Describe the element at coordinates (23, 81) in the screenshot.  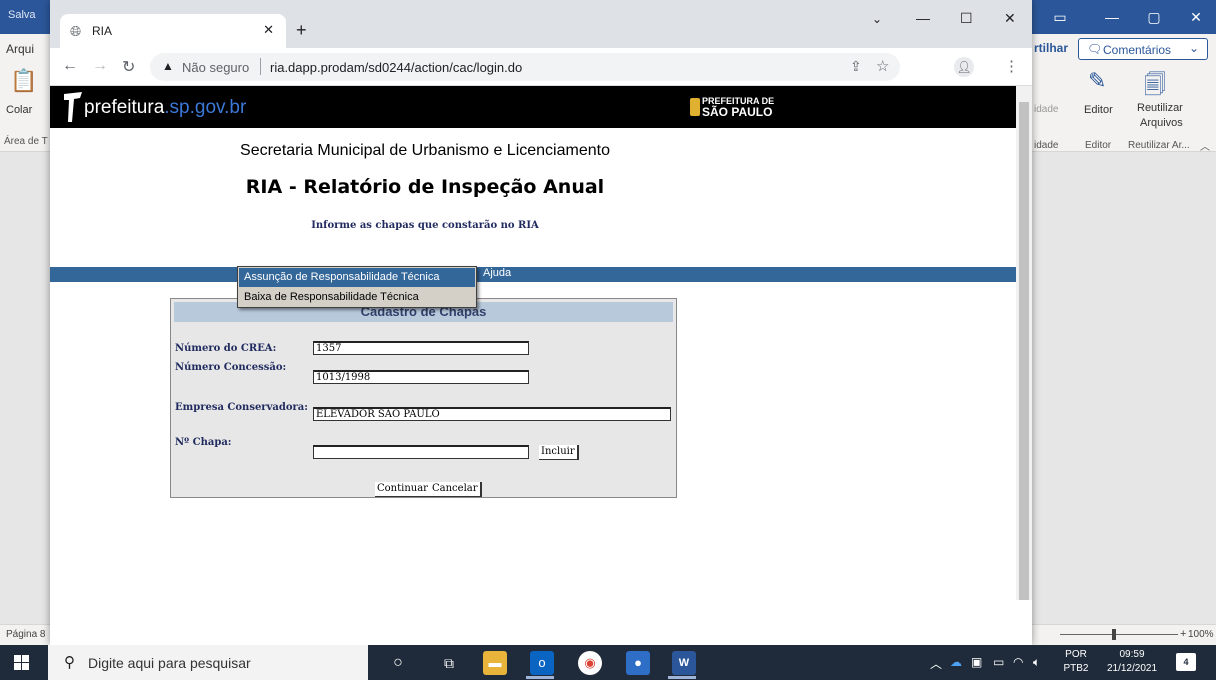
I see `paste-icon: 📋` at that location.